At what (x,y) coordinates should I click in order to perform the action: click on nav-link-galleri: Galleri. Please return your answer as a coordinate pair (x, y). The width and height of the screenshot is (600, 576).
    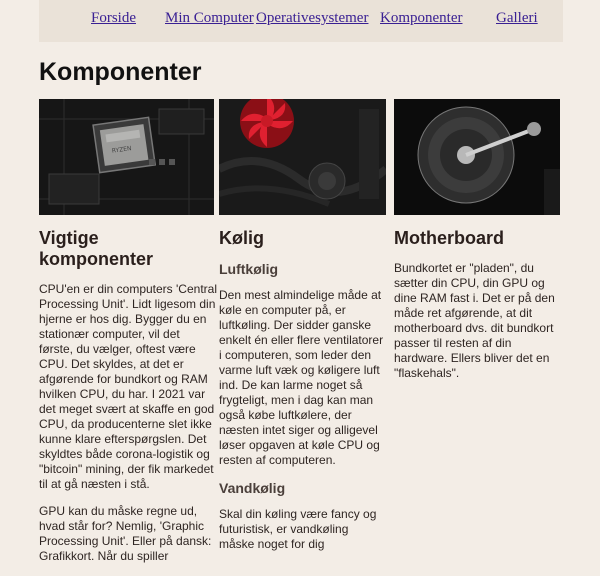
    Looking at the image, I should click on (517, 18).